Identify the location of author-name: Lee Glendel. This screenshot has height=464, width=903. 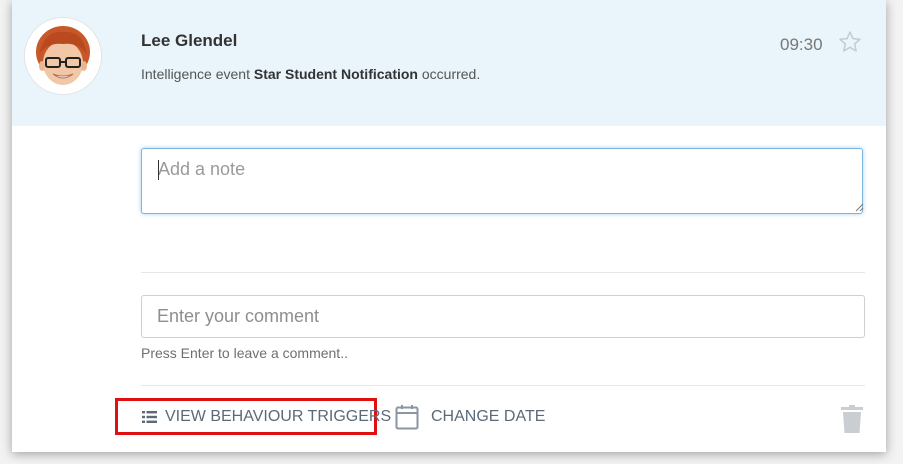
(189, 40).